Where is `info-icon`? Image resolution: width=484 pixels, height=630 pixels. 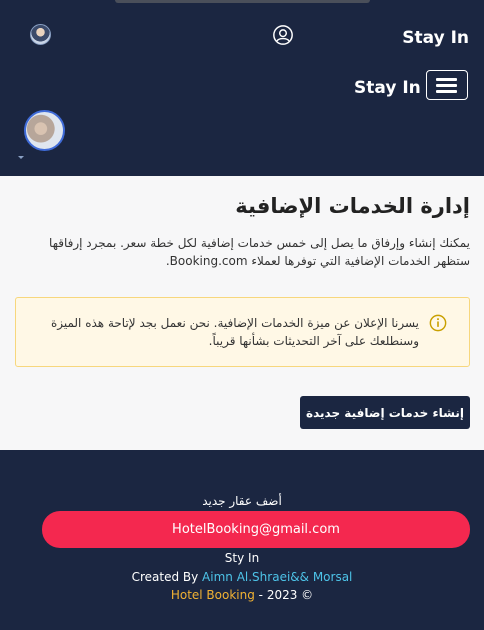 info-icon is located at coordinates (438, 323).